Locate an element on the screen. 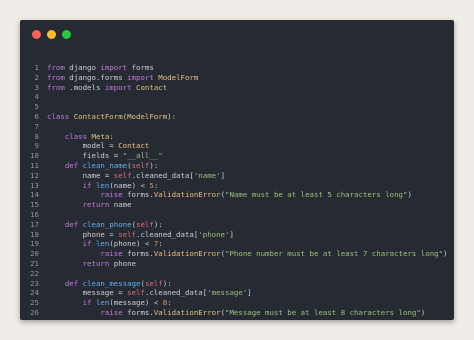 The width and height of the screenshot is (474, 340). line-text: return message is located at coordinates (250, 319).